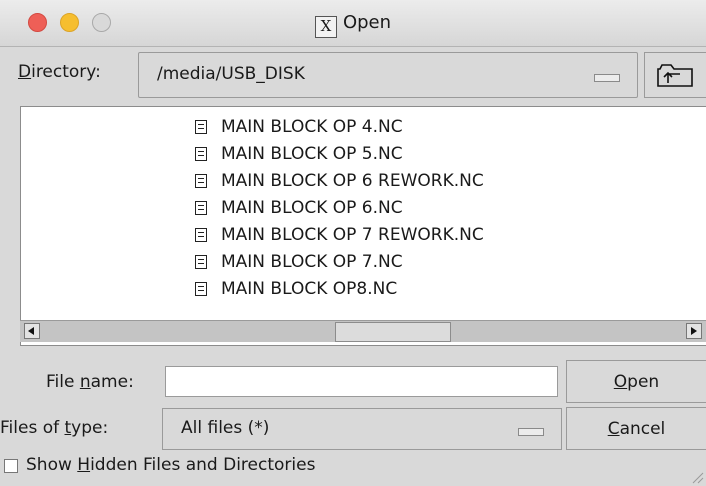  What do you see at coordinates (367, 22) in the screenshot?
I see `window-title: Open` at bounding box center [367, 22].